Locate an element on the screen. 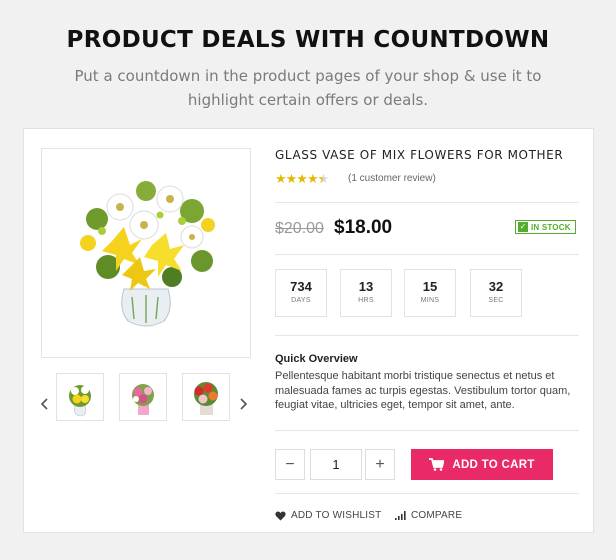 This screenshot has width=616, height=560. bouquet-image is located at coordinates (147, 254).